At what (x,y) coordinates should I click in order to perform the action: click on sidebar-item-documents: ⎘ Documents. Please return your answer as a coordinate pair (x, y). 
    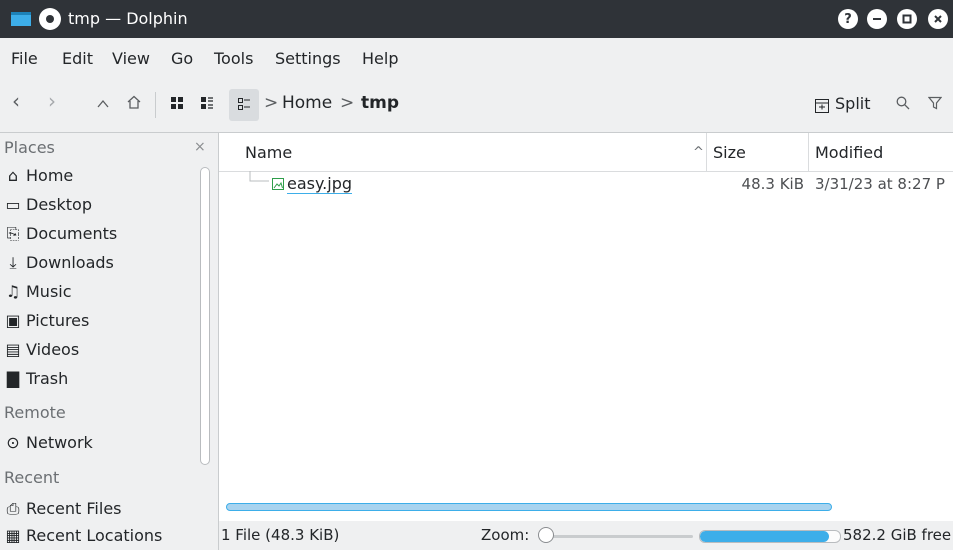
    Looking at the image, I should click on (61, 234).